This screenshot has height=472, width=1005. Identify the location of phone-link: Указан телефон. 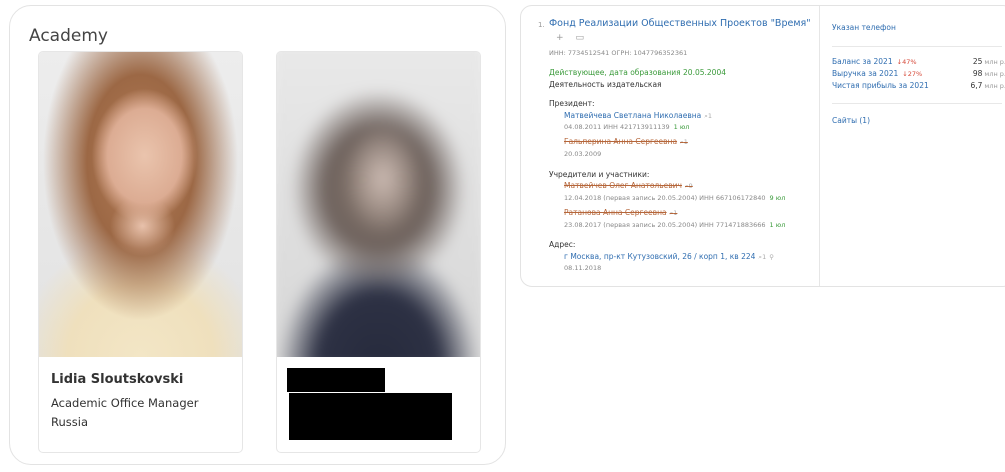
(864, 27).